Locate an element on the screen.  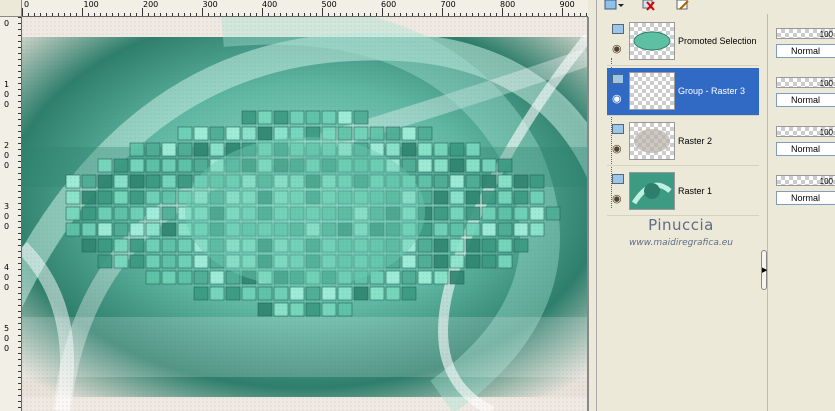
watermark-title: Pinuccia is located at coordinates (681, 225).